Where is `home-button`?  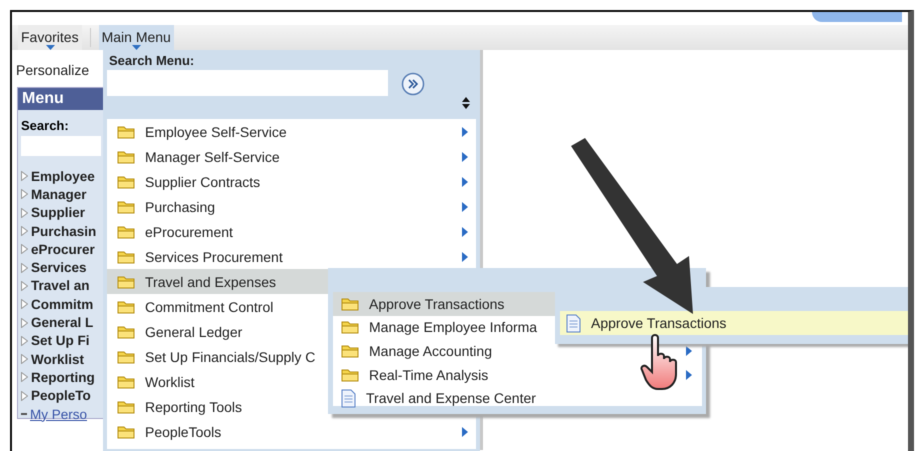
home-button is located at coordinates (857, 17).